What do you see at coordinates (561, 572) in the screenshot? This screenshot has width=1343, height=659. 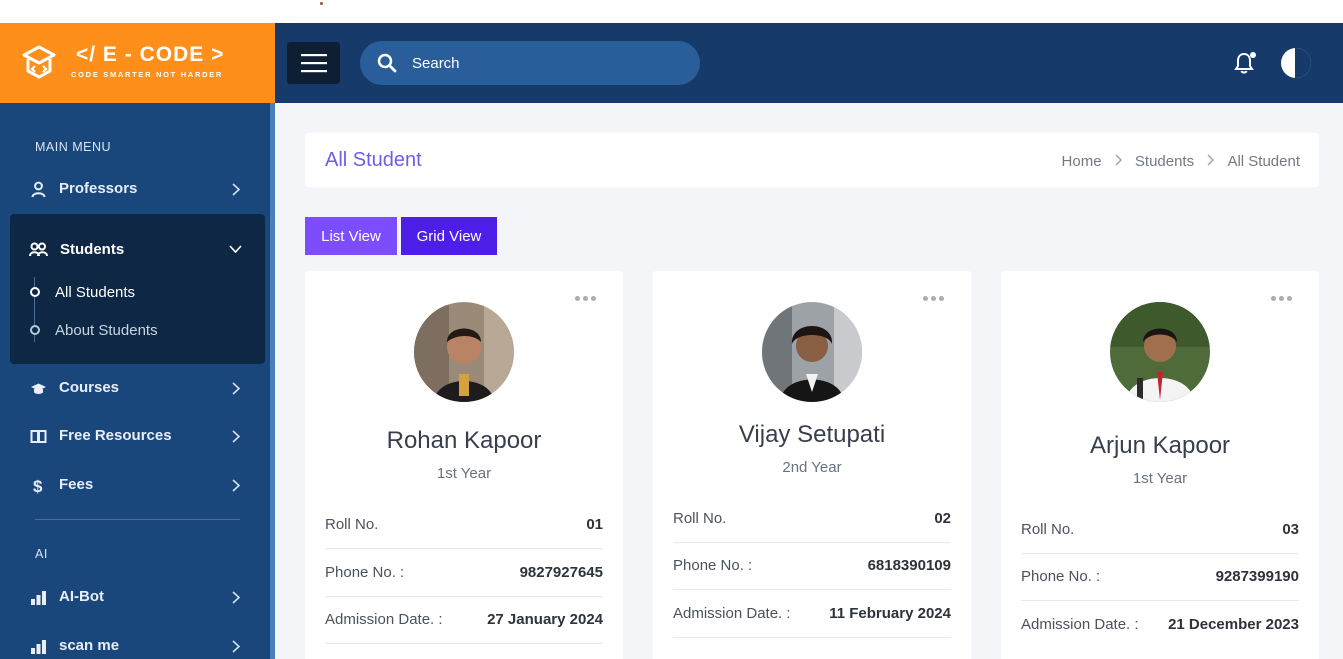 I see `phone-value: 9827927645` at bounding box center [561, 572].